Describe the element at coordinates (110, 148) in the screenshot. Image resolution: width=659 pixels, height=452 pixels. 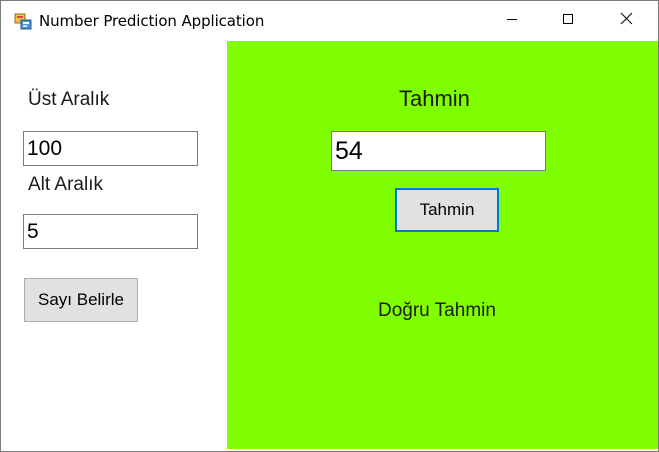
I see `upper-range-input` at that location.